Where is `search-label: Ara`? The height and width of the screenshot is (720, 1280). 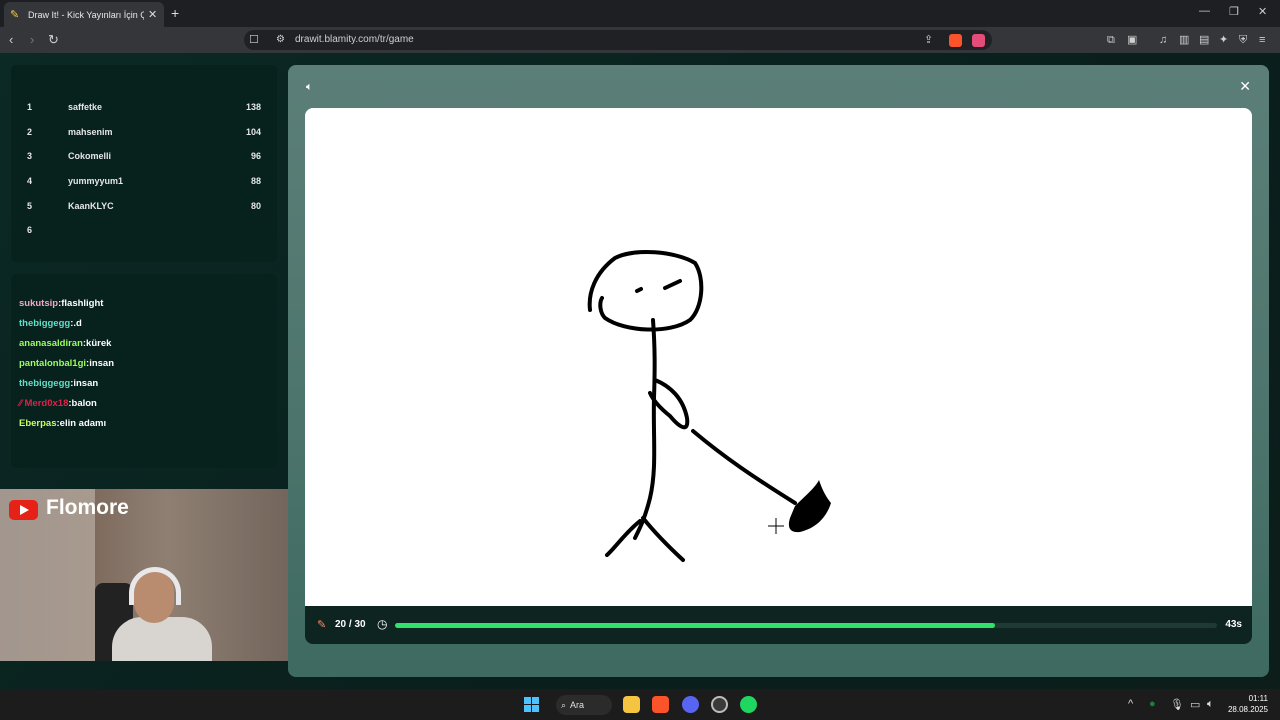 search-label: Ara is located at coordinates (577, 705).